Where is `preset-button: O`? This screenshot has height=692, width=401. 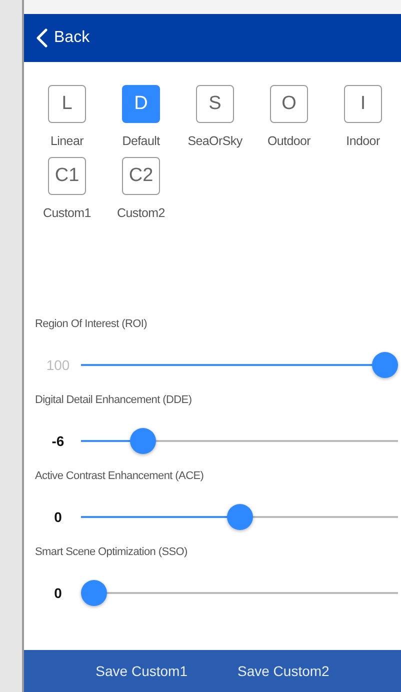 preset-button: O is located at coordinates (289, 104).